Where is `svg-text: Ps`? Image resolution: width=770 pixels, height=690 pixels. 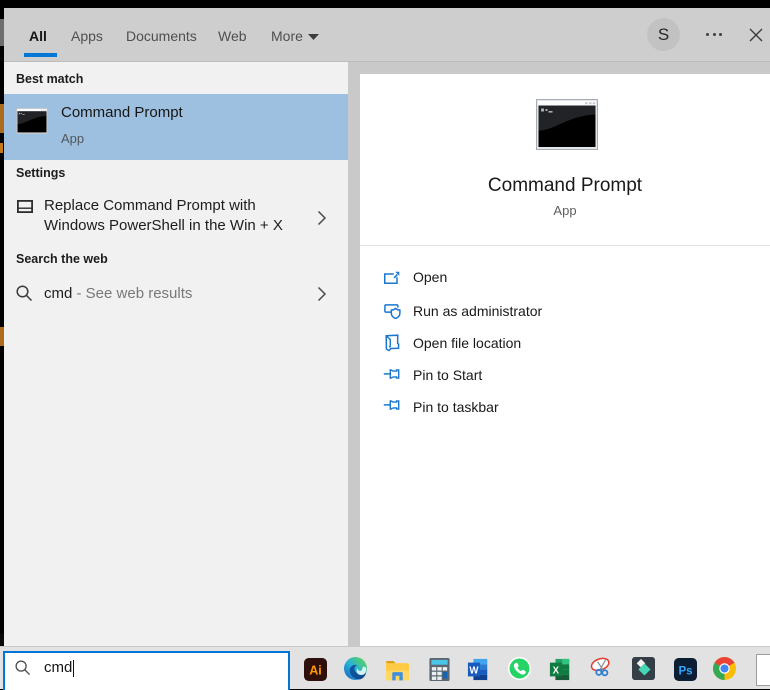 svg-text: Ps is located at coordinates (685, 671).